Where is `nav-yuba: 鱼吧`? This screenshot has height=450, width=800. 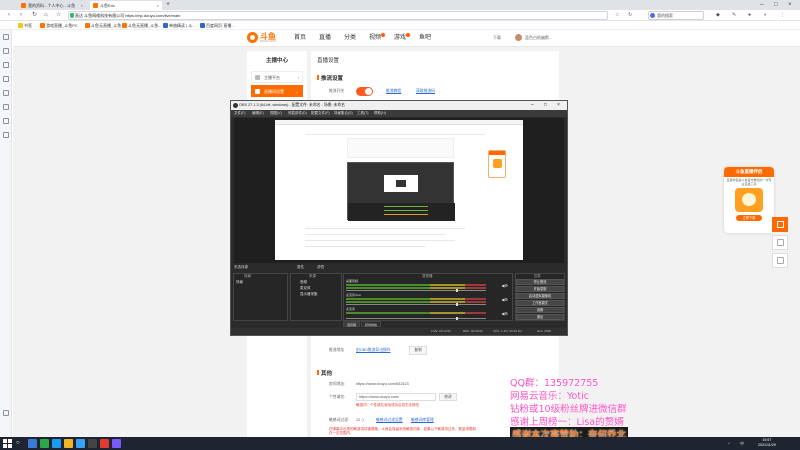 nav-yuba: 鱼吧 is located at coordinates (425, 38).